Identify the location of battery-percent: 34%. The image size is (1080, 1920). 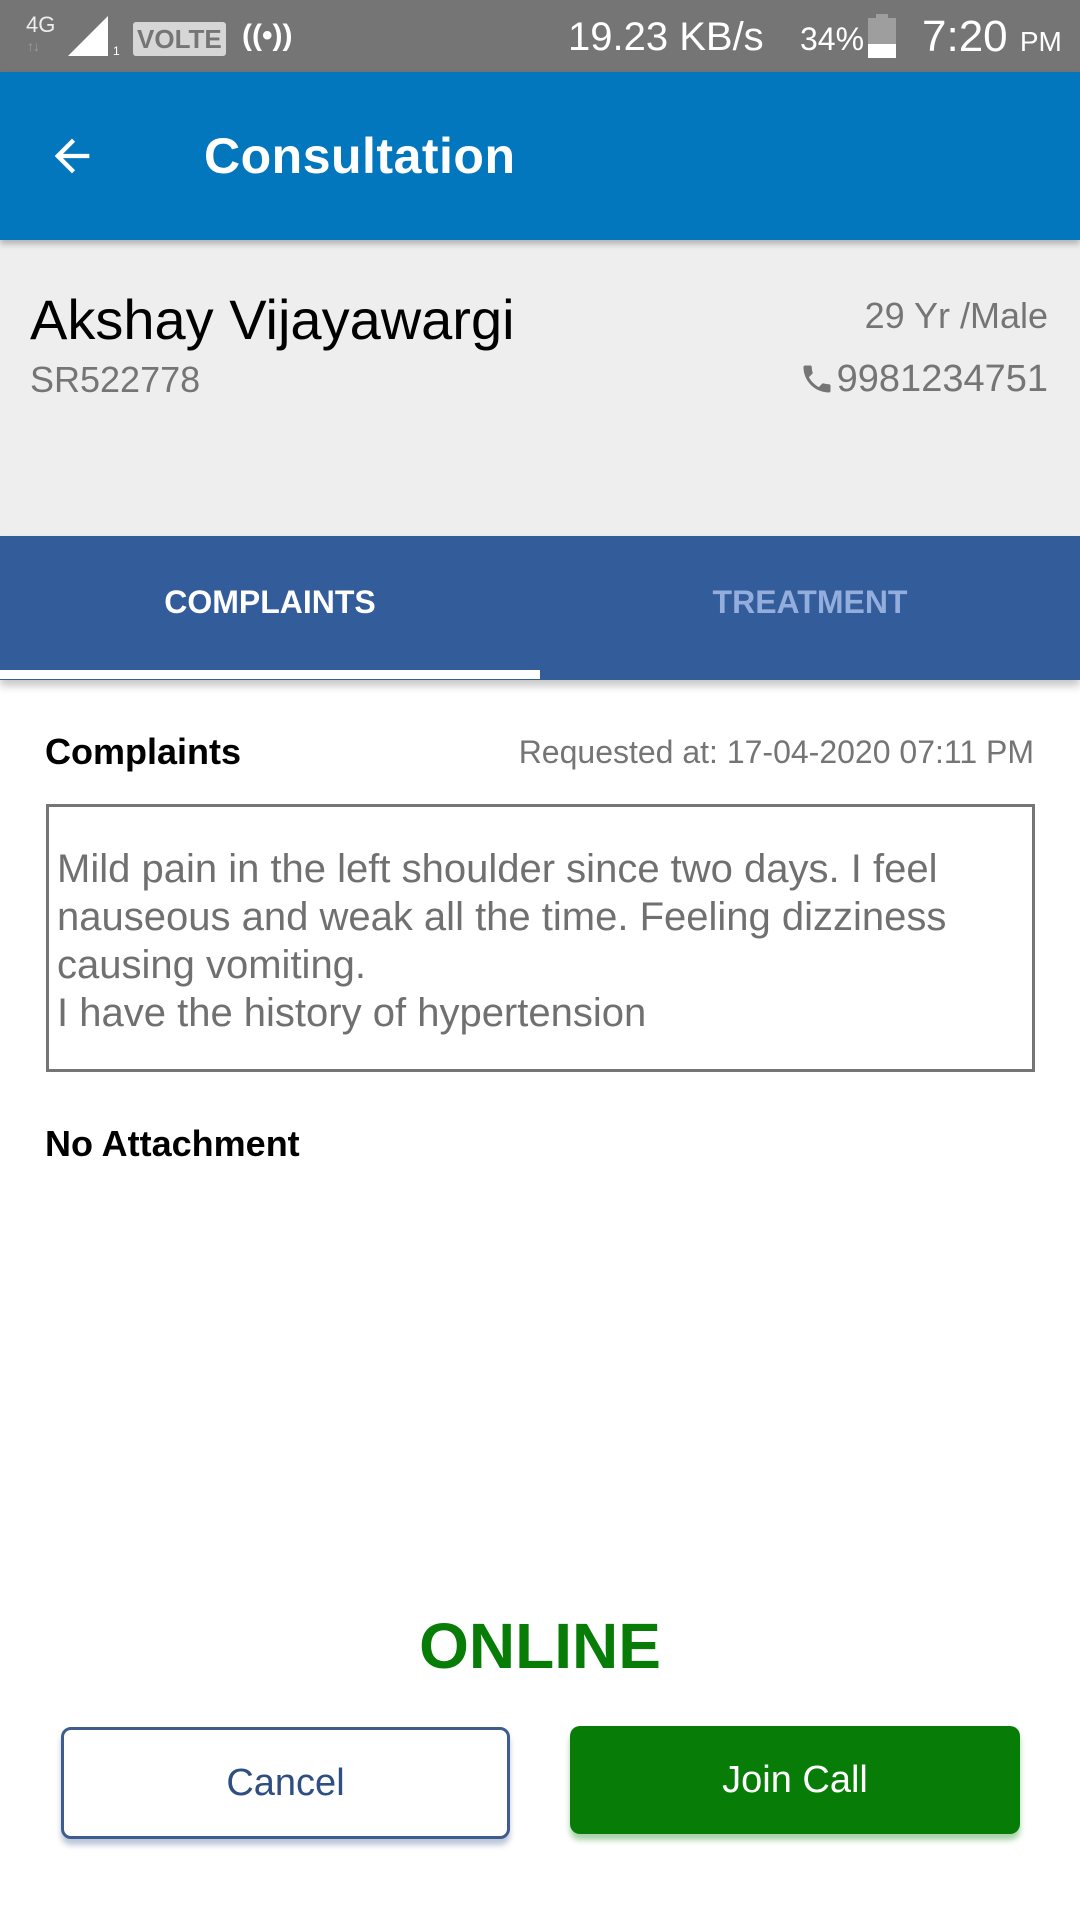
(832, 39).